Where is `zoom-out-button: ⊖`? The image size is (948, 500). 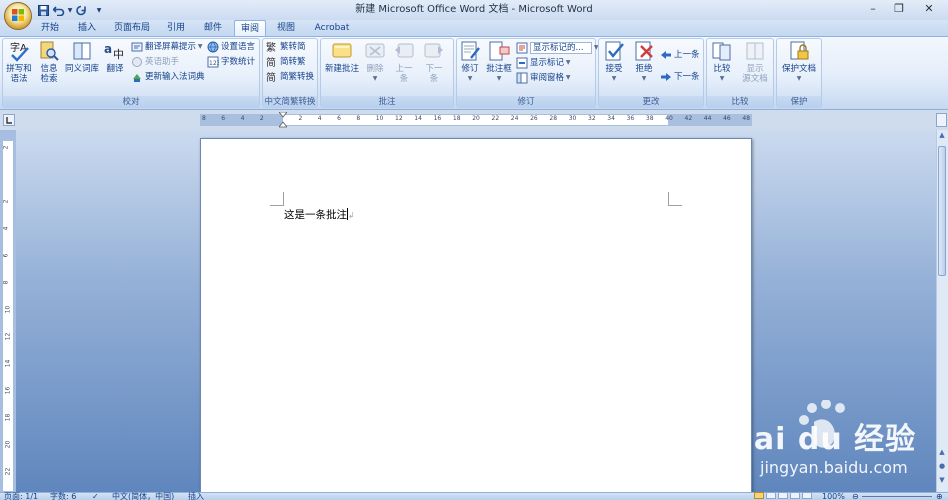
zoom-out-button: ⊖ is located at coordinates (856, 496).